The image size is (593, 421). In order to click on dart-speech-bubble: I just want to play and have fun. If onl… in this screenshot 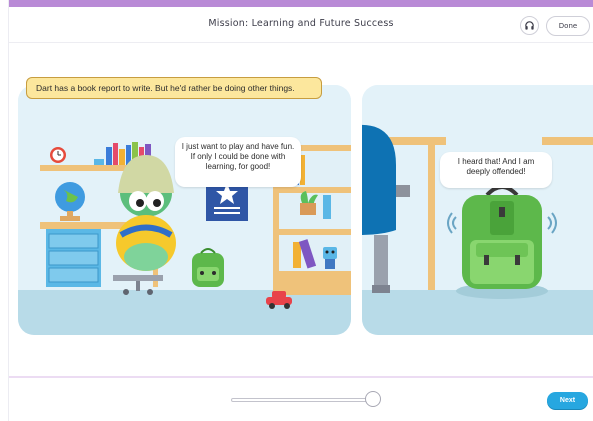, I will do `click(238, 162)`.